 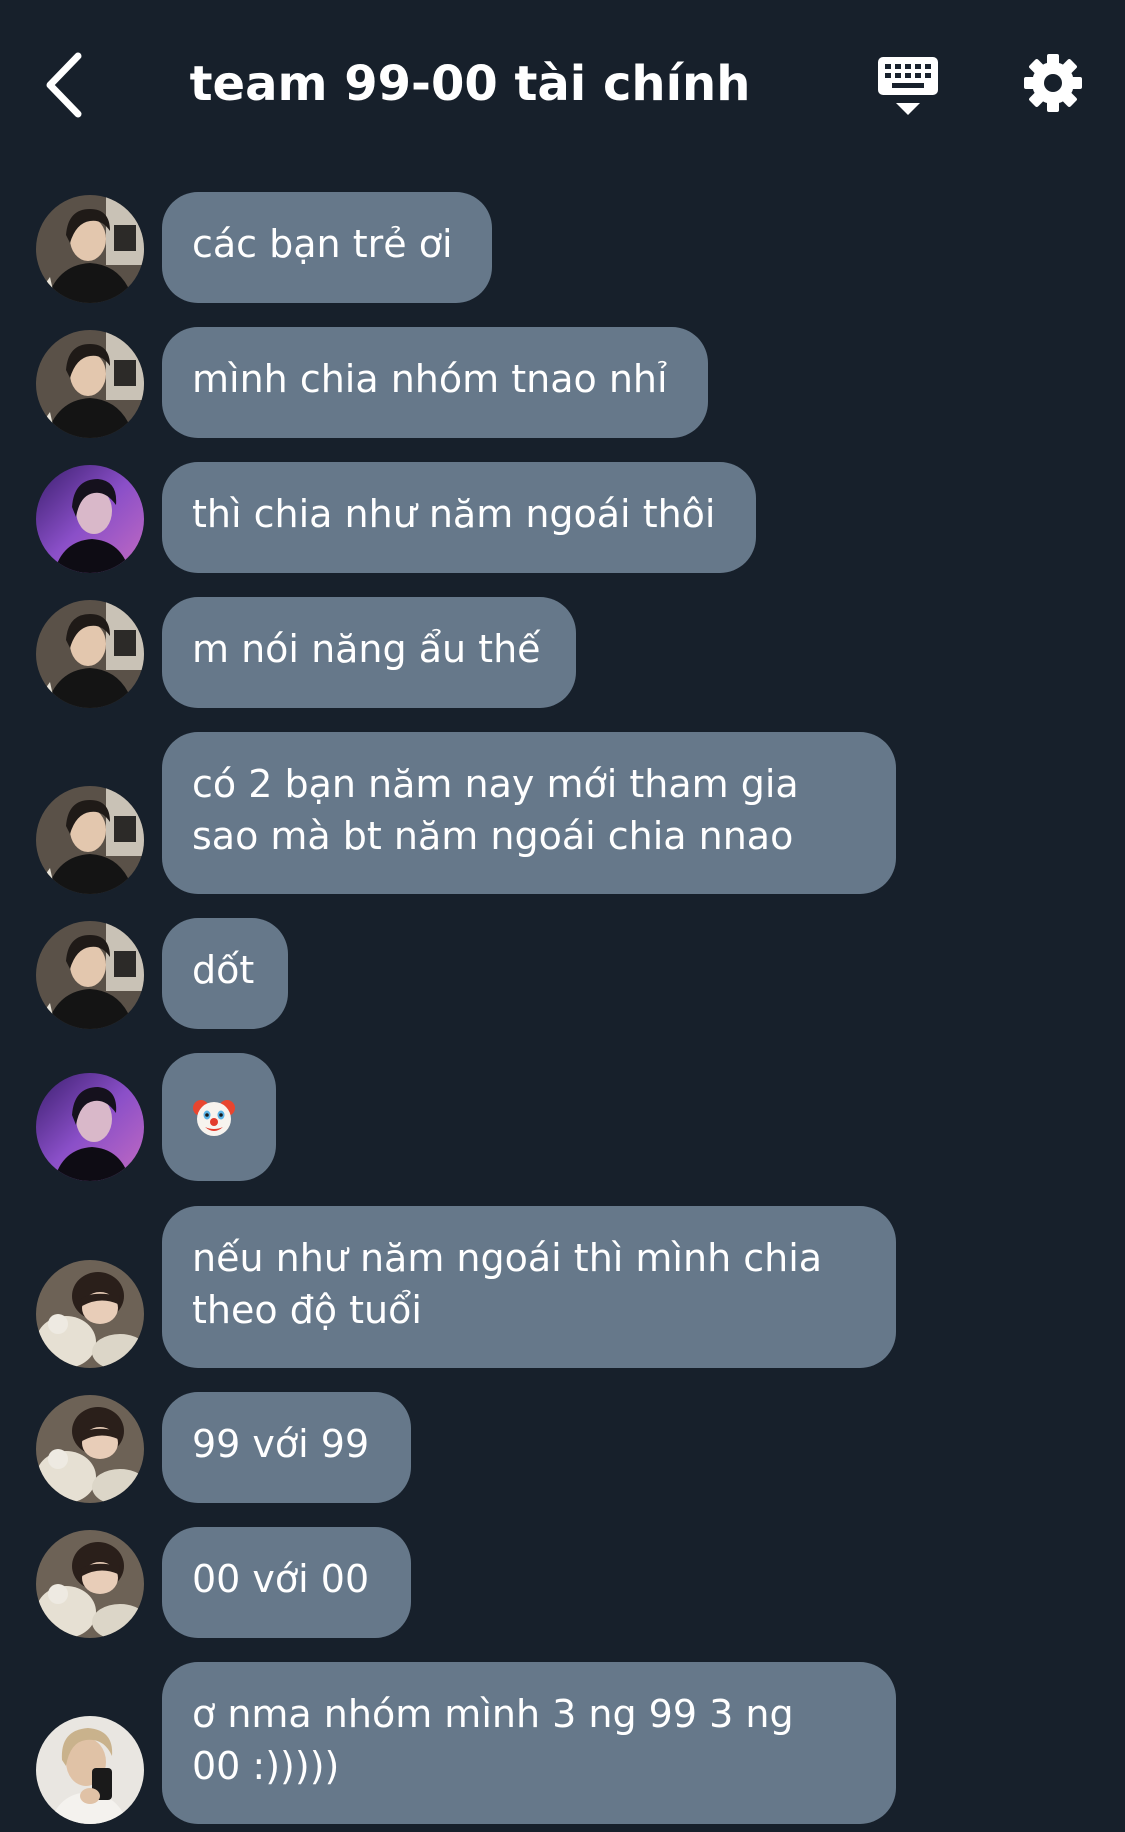 I want to click on message-bubble: 00 với 00, so click(x=286, y=1582).